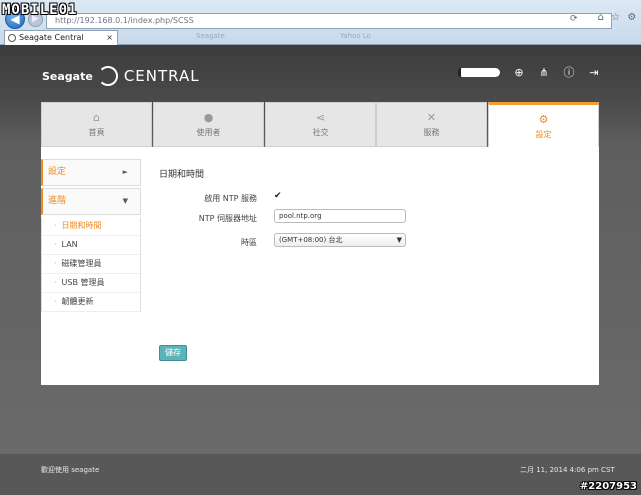 The height and width of the screenshot is (495, 641). Describe the element at coordinates (69, 244) in the screenshot. I see `sidebar-item-label: LAN` at that location.